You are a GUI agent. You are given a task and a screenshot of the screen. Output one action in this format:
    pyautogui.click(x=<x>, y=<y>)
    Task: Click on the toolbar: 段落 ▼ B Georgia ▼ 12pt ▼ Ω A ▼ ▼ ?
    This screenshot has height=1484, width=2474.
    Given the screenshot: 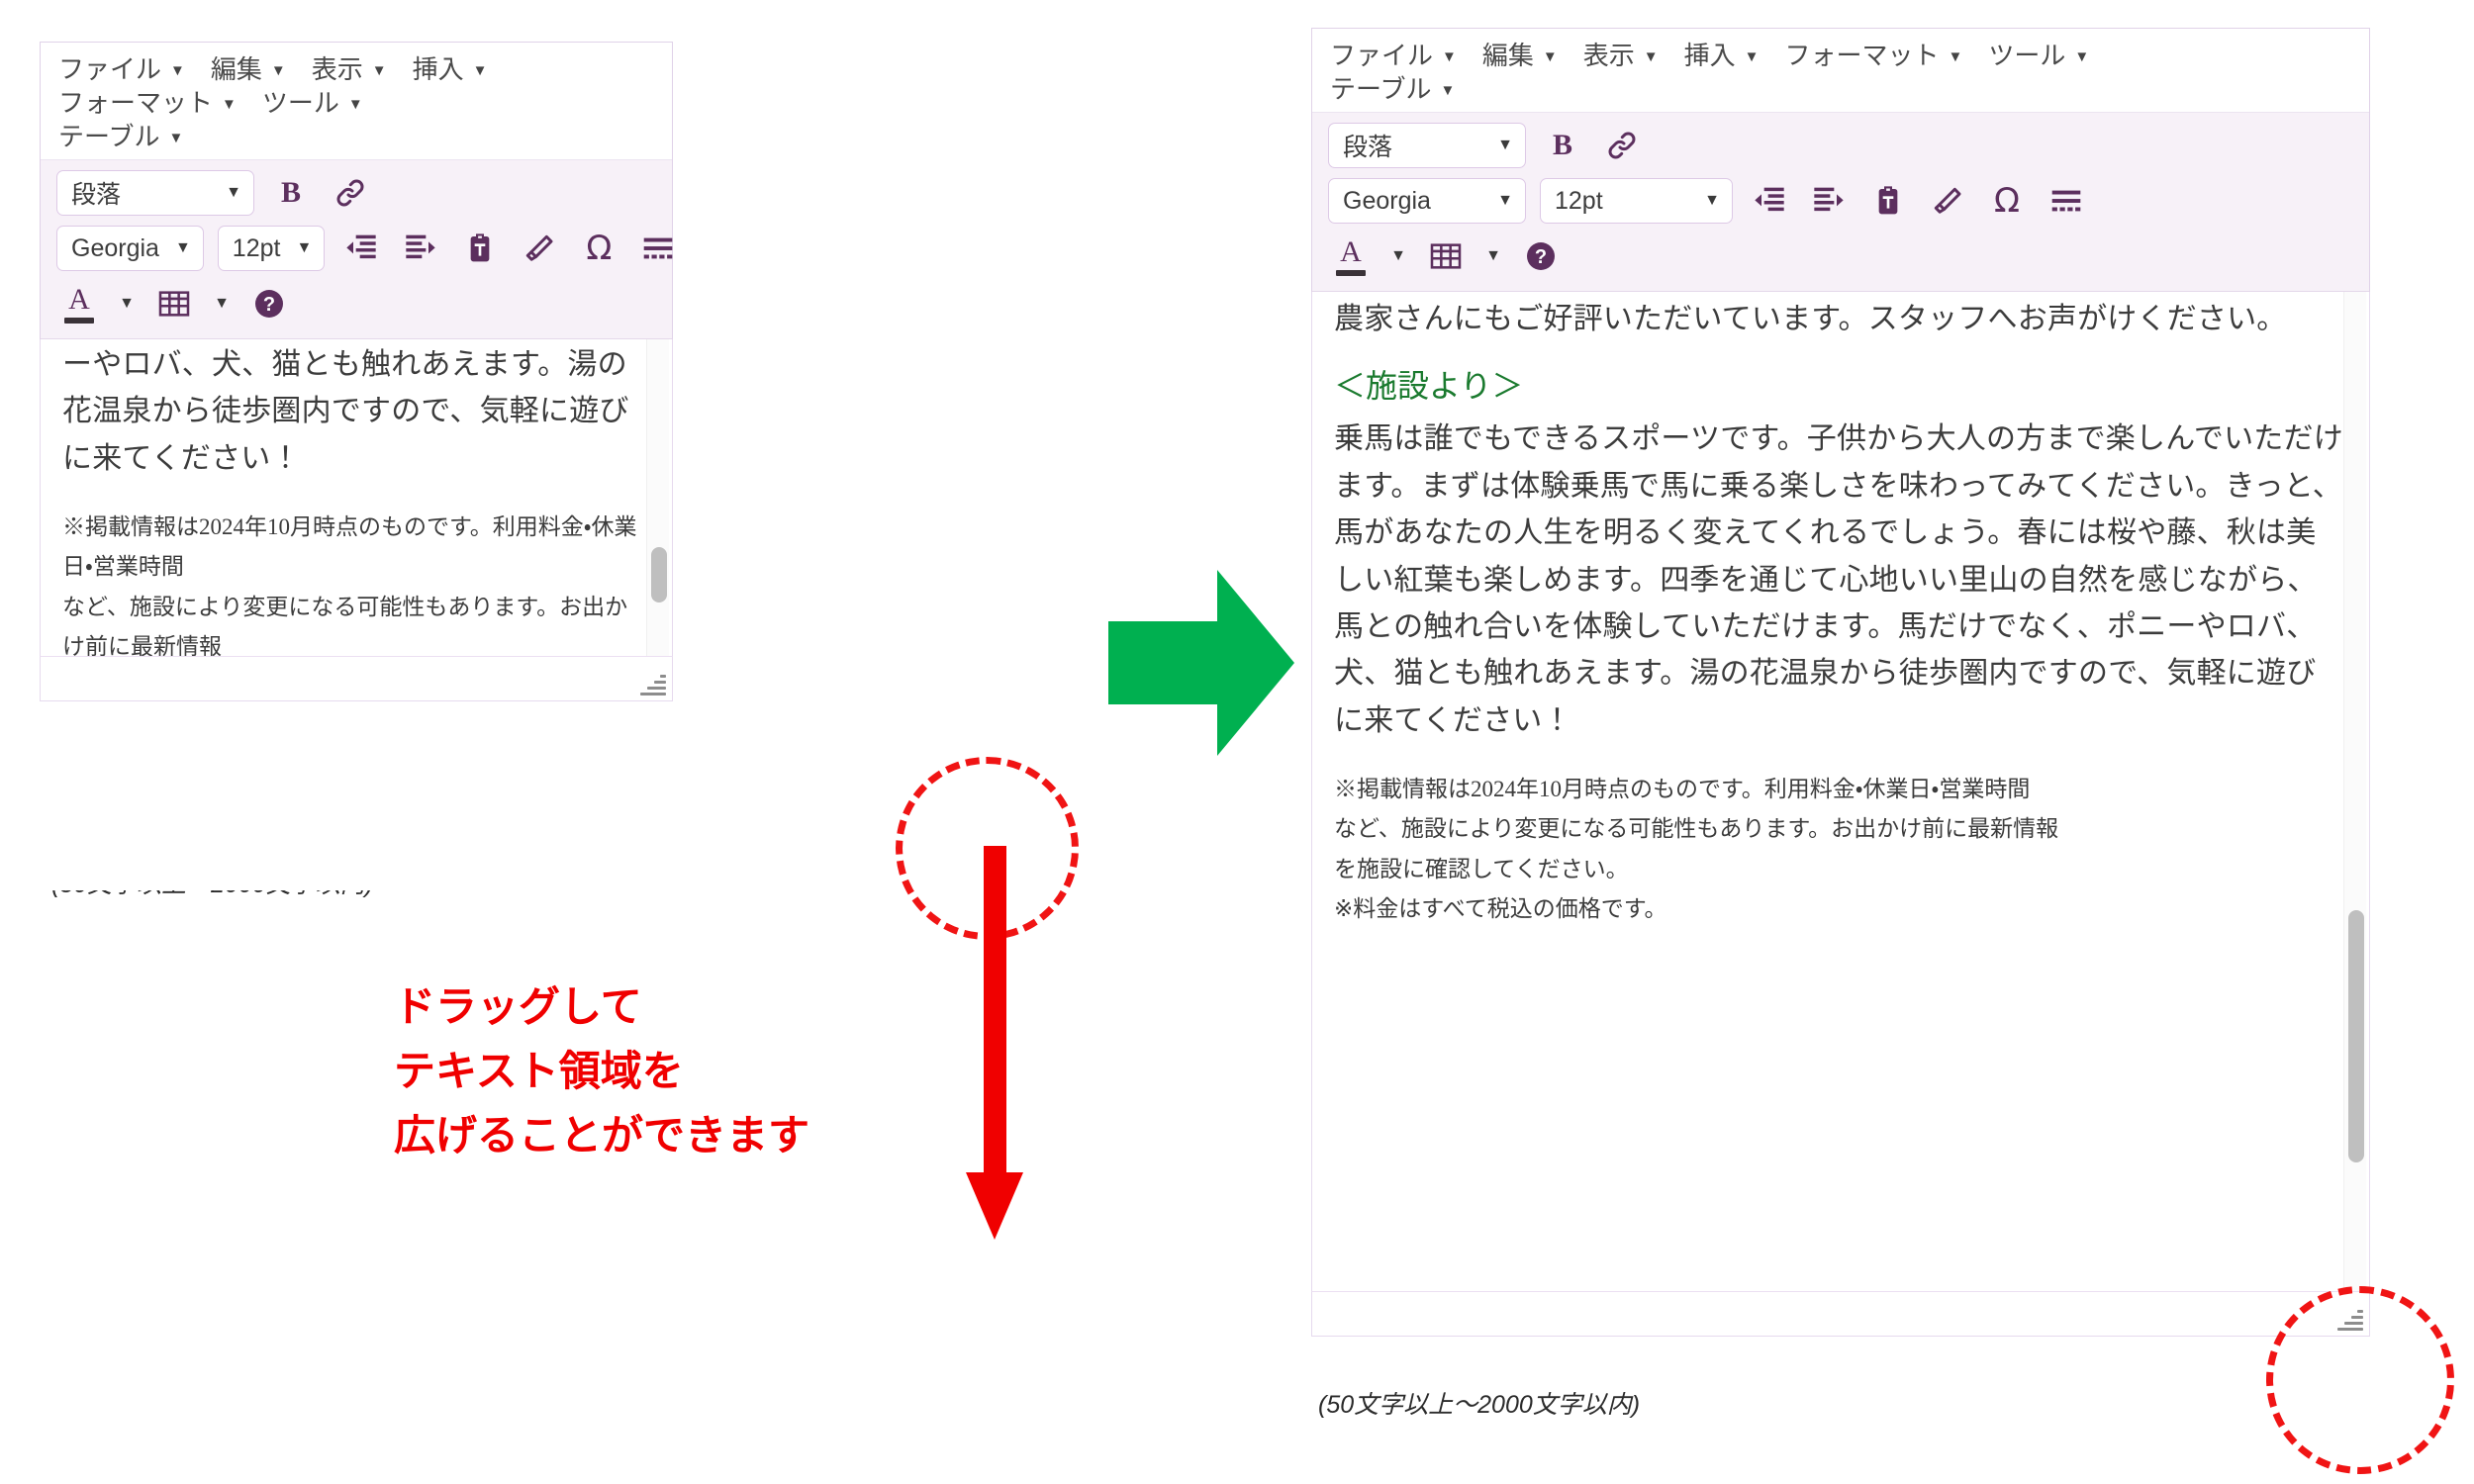 What is the action you would take?
    pyautogui.click(x=1841, y=202)
    